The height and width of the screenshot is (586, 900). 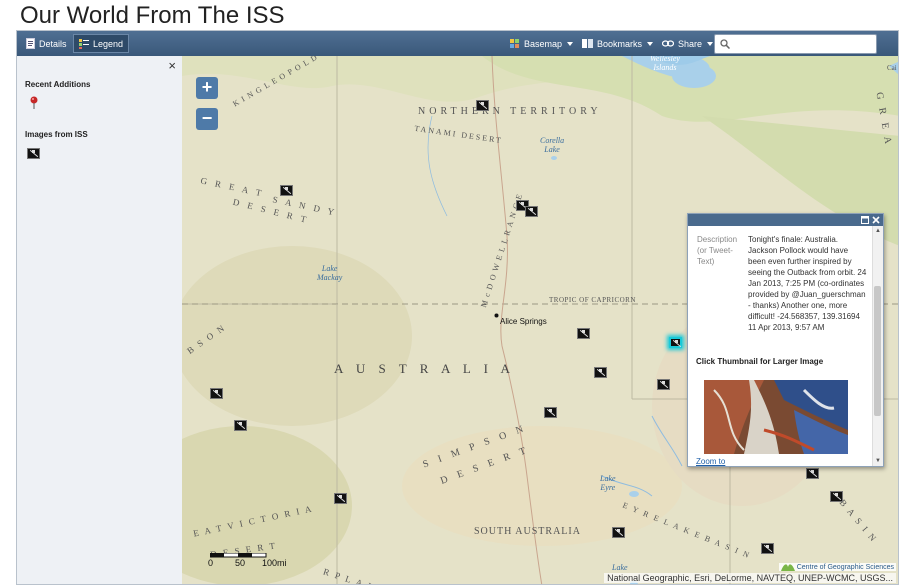 What do you see at coordinates (865, 220) in the screenshot?
I see `maximize-icon` at bounding box center [865, 220].